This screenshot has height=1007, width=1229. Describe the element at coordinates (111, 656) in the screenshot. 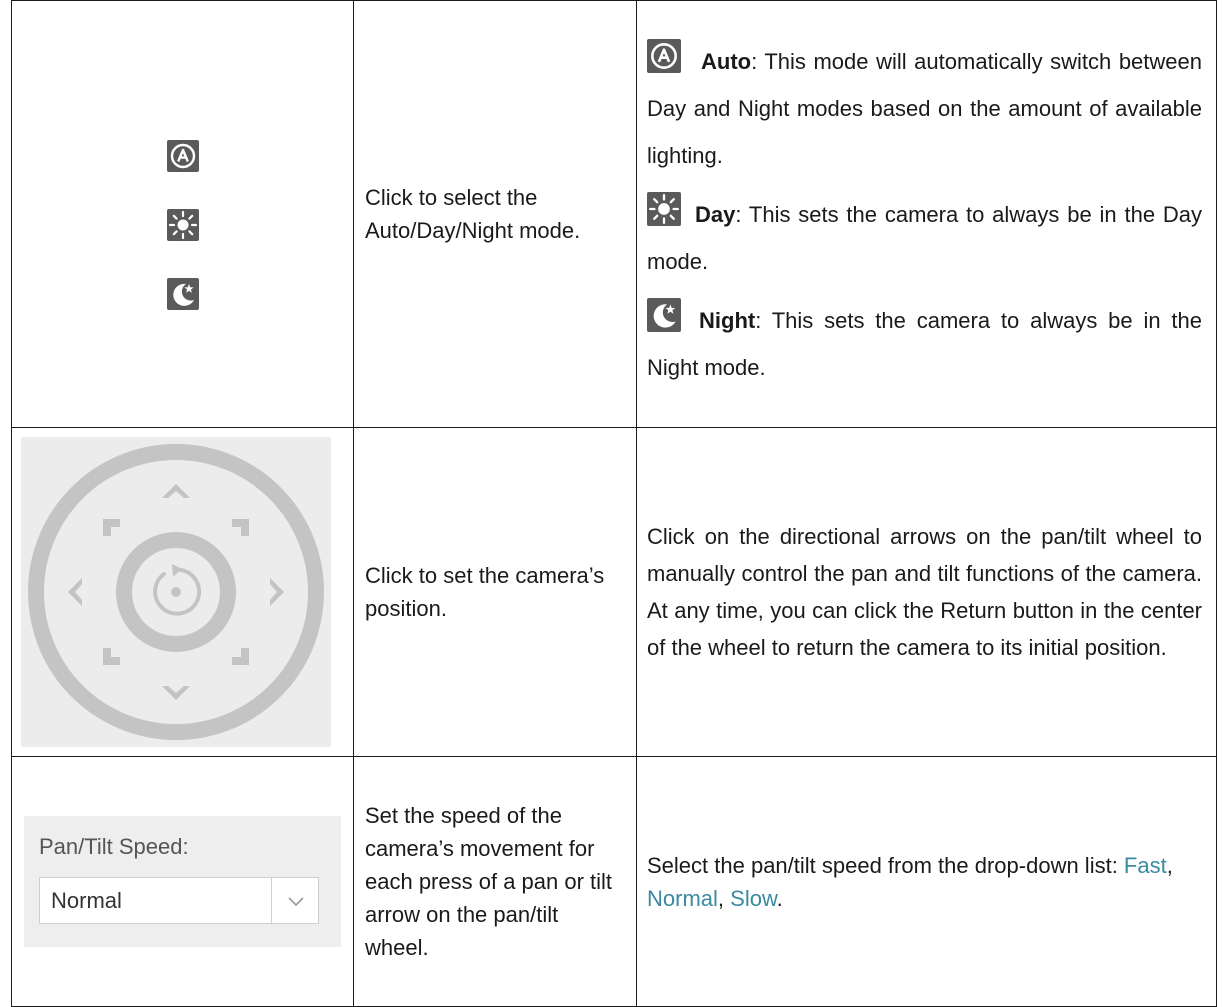

I see `arrow-down-left-icon` at that location.